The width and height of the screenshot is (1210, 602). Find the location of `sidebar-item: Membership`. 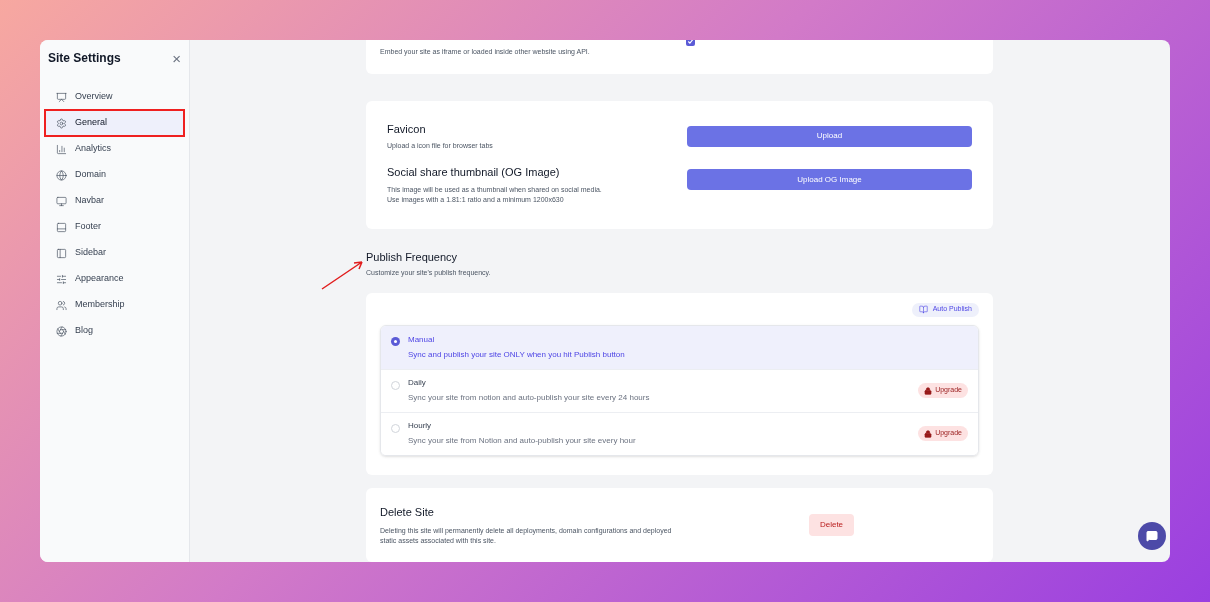

sidebar-item: Membership is located at coordinates (114, 305).